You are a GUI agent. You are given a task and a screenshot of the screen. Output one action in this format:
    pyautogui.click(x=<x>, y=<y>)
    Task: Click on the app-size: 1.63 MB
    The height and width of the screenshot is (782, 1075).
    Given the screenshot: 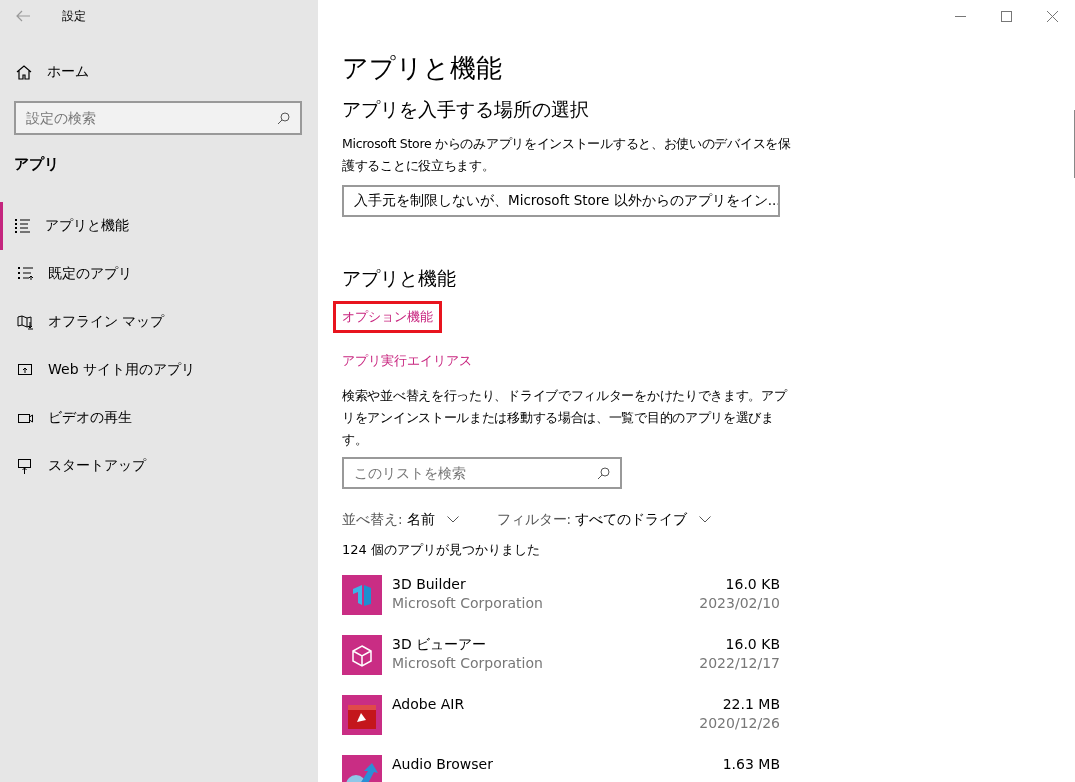 What is the action you would take?
    pyautogui.click(x=751, y=764)
    